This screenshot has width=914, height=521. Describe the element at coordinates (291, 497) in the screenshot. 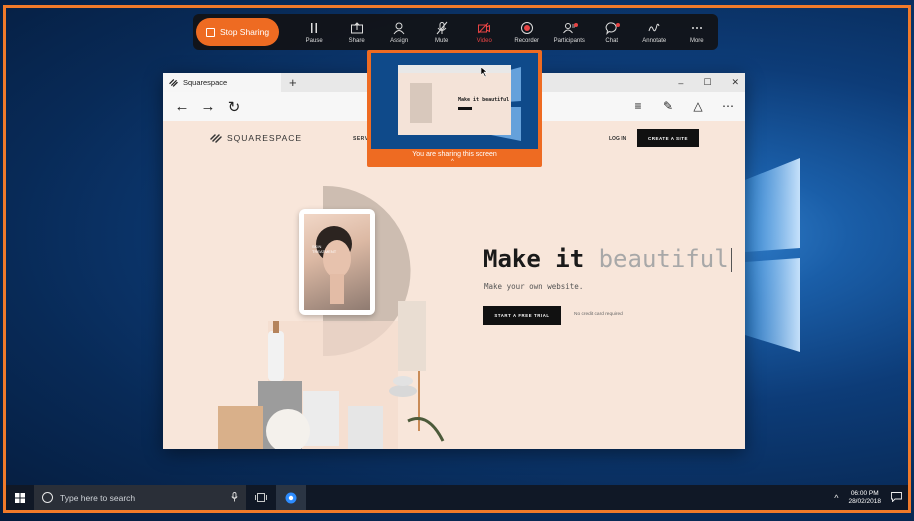

I see `meeting-app-taskbar-icon` at that location.